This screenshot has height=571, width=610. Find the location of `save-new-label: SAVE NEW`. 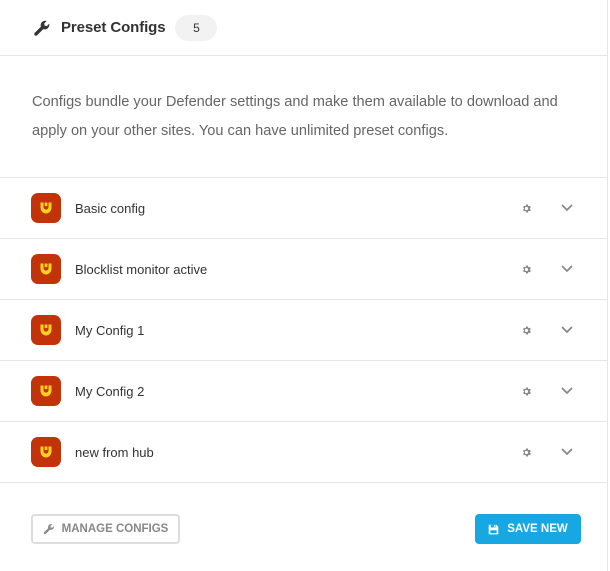

save-new-label: SAVE NEW is located at coordinates (537, 529).